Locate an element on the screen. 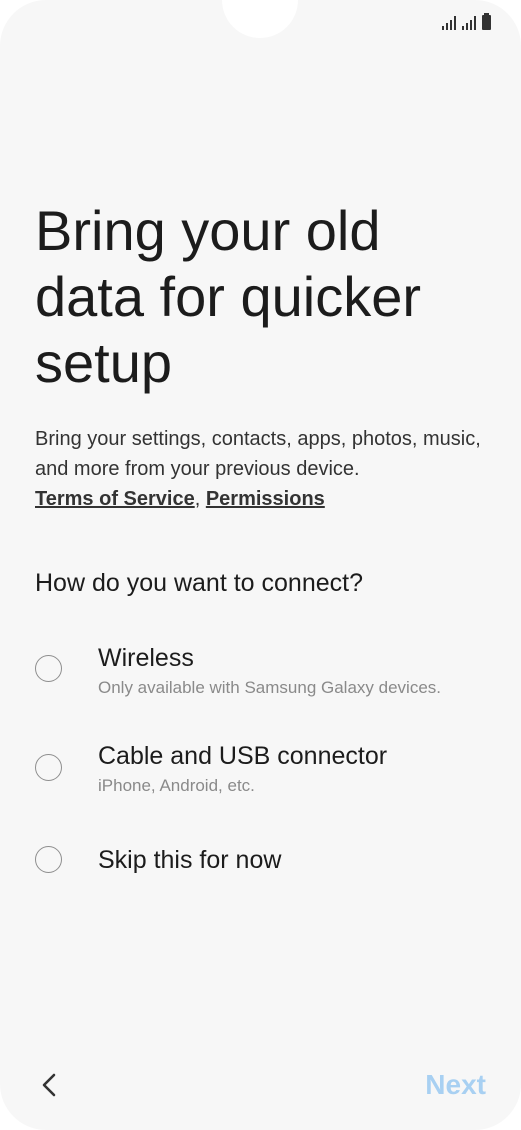  next-button: Next is located at coordinates (455, 1085).